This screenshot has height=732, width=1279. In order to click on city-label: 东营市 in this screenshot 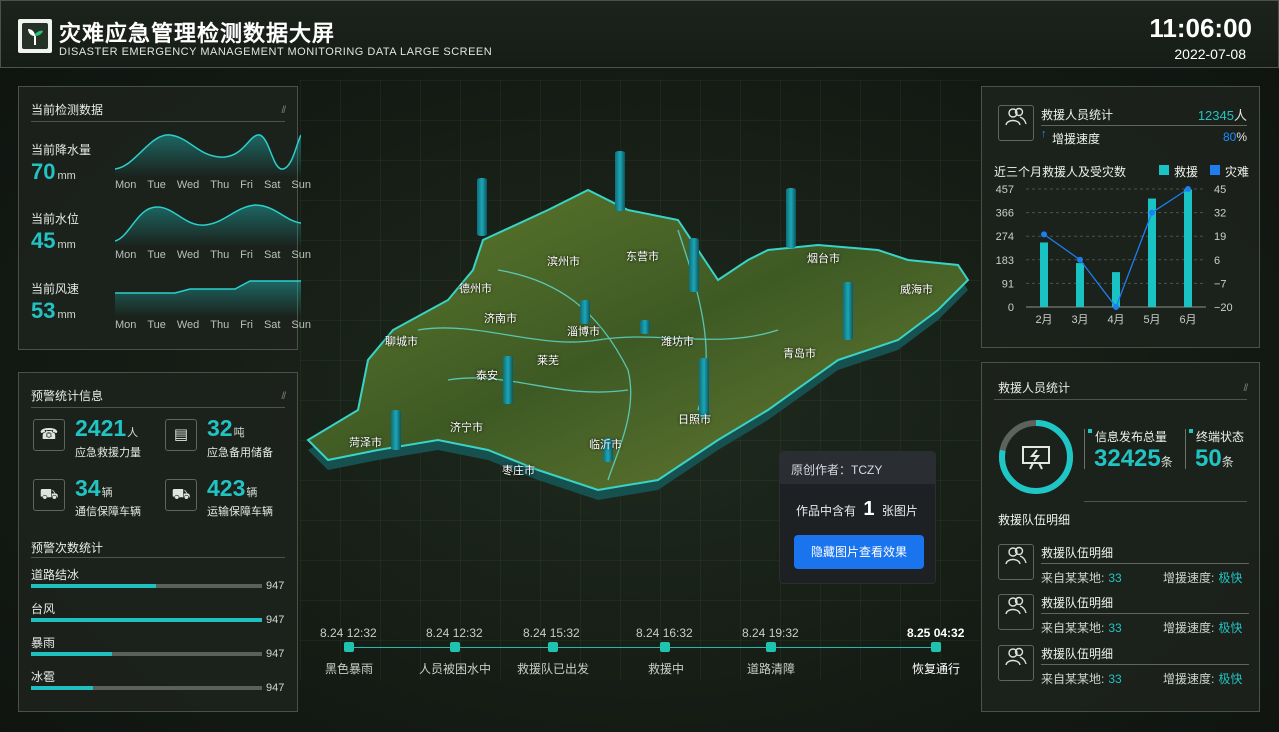, I will do `click(642, 257)`.